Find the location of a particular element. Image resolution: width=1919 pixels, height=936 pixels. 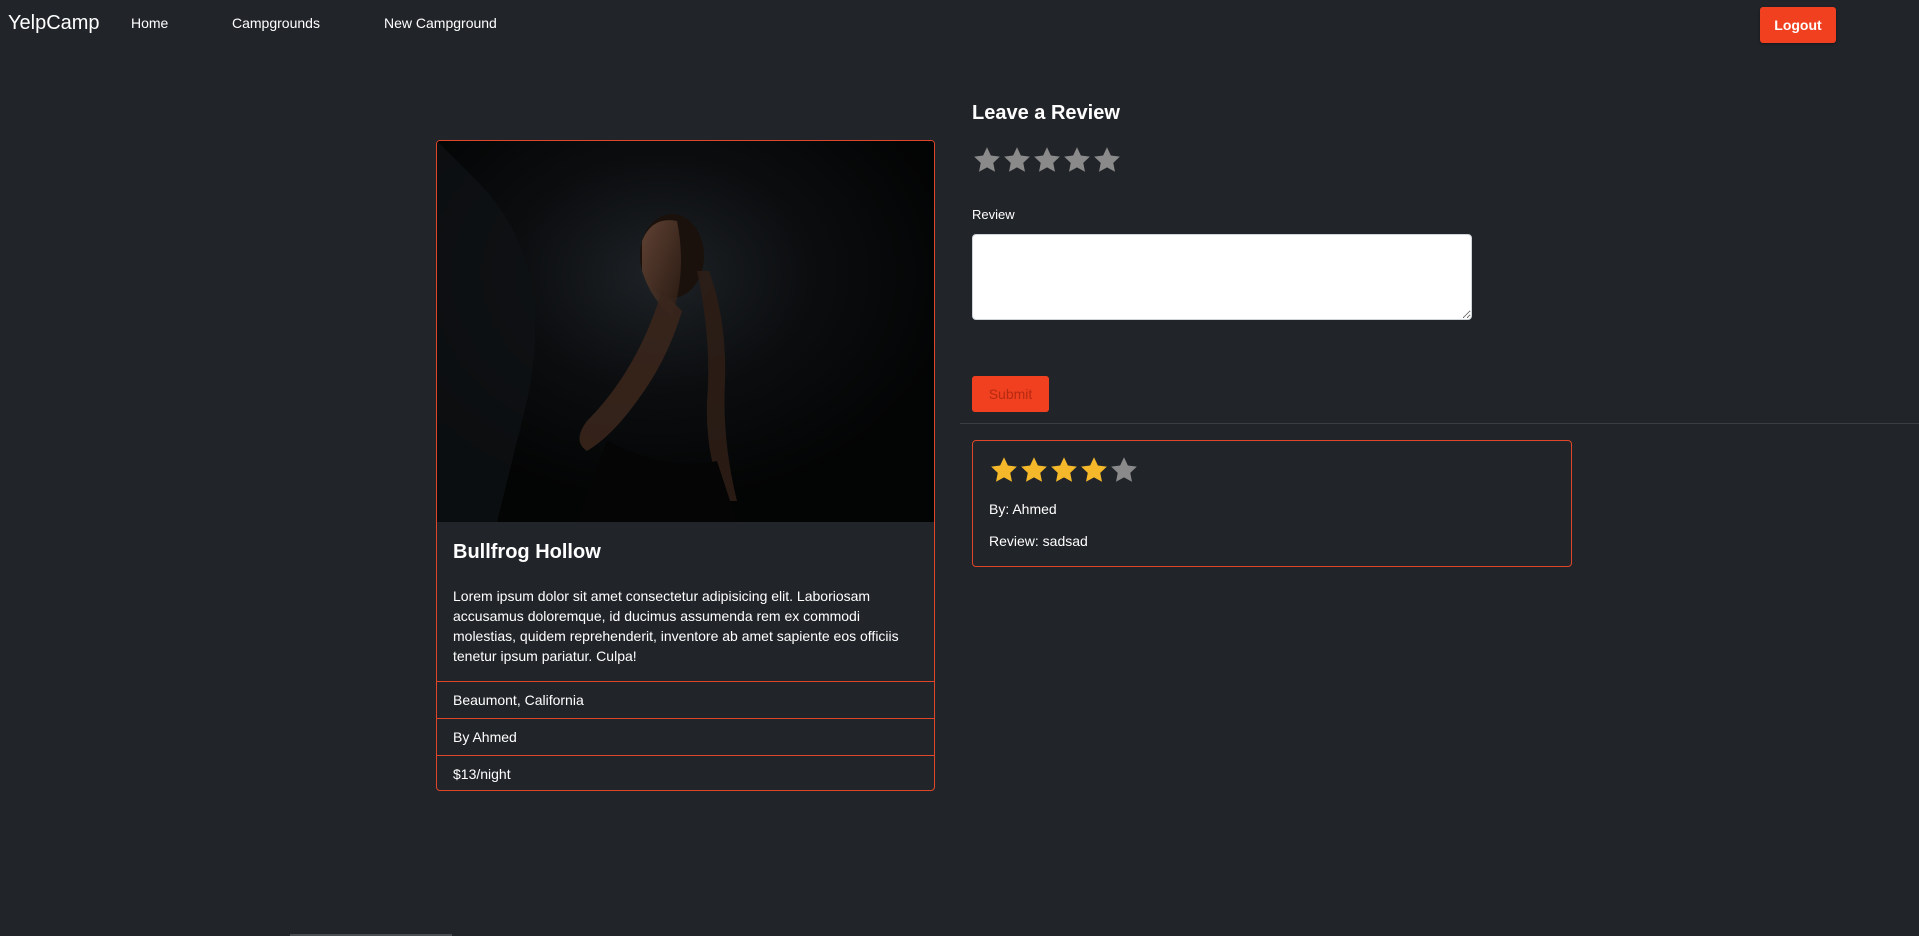

campground-title: Bullfrog Hollow is located at coordinates (527, 552).